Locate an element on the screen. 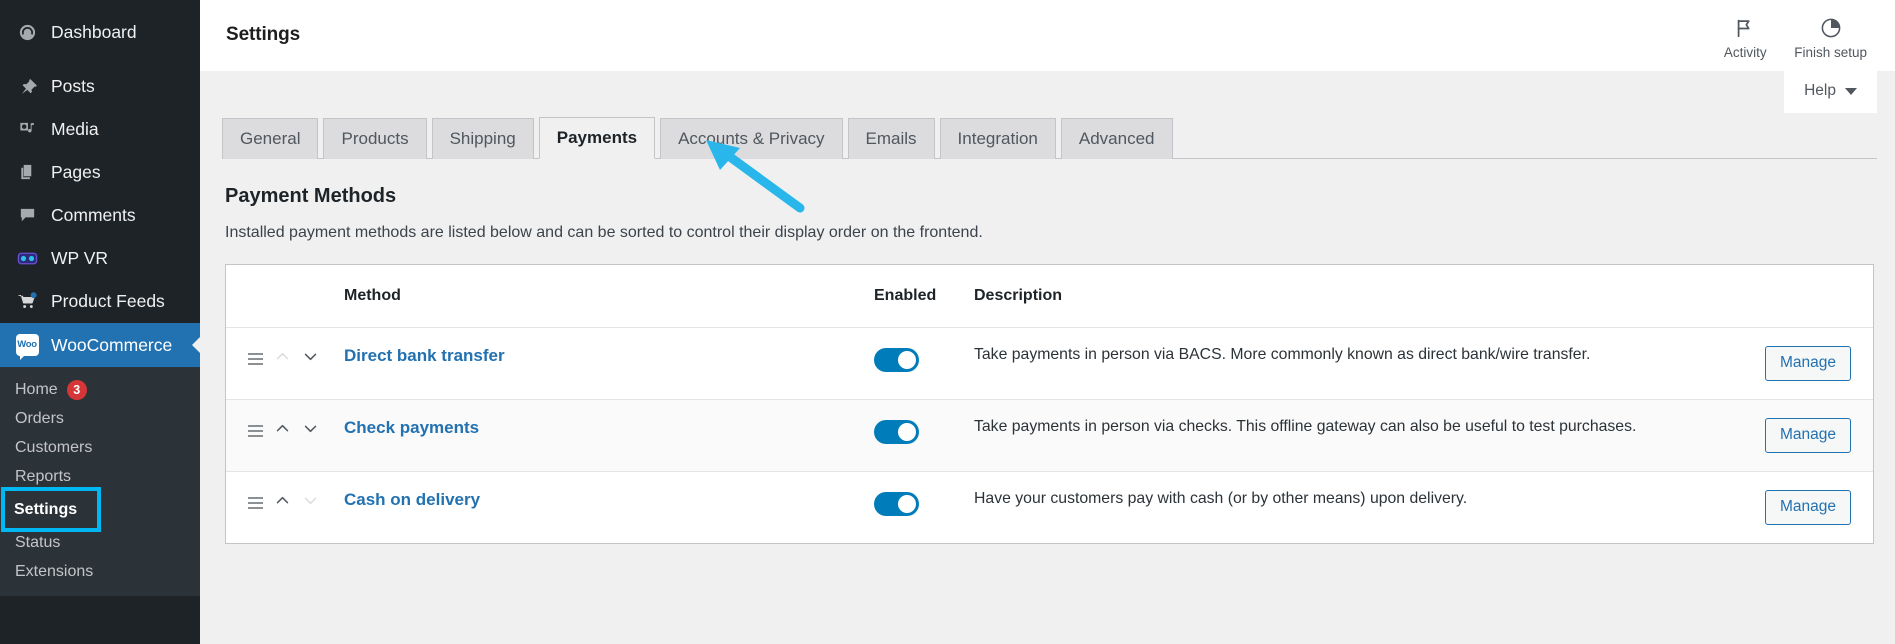 This screenshot has width=1895, height=644. sidebar-item-pages: Pages is located at coordinates (100, 172).